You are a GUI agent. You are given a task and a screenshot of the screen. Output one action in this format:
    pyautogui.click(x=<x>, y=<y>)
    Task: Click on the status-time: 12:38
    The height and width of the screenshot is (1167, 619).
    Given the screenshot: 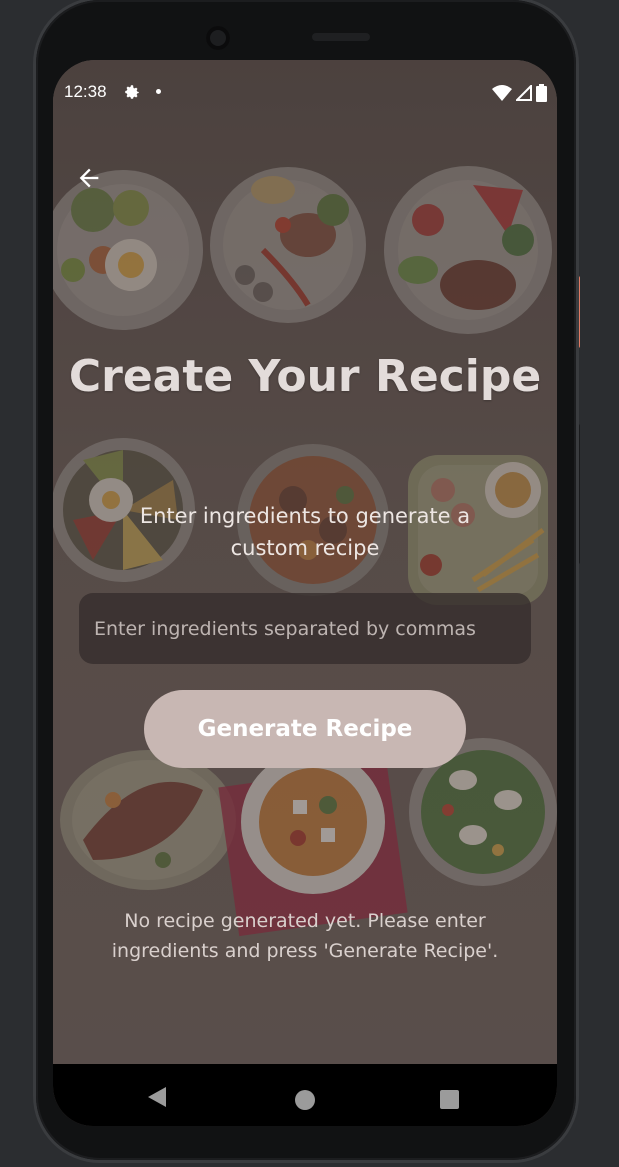 What is the action you would take?
    pyautogui.click(x=85, y=91)
    